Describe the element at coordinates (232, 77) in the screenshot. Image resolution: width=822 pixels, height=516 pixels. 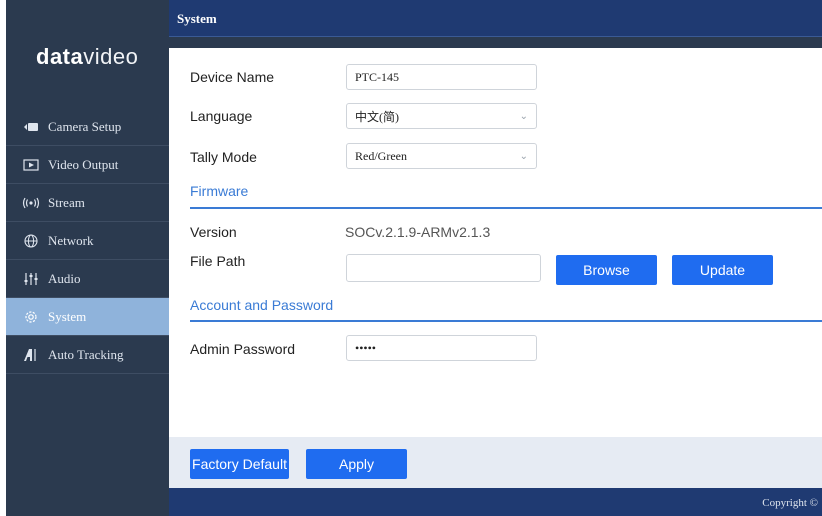
I see `device-name-label: Device Name` at that location.